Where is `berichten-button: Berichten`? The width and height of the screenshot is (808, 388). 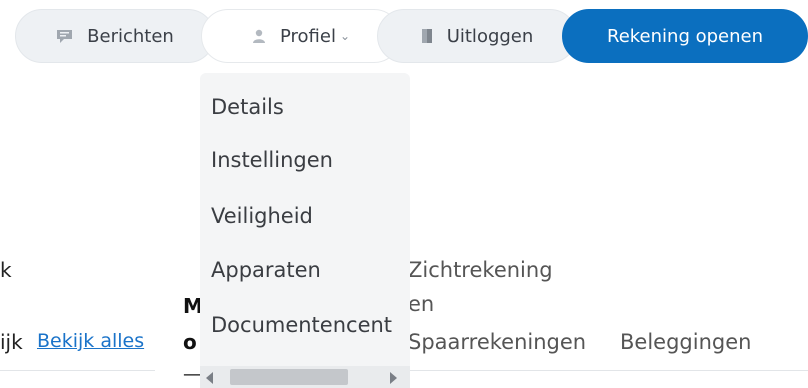
berichten-button: Berichten is located at coordinates (115, 36).